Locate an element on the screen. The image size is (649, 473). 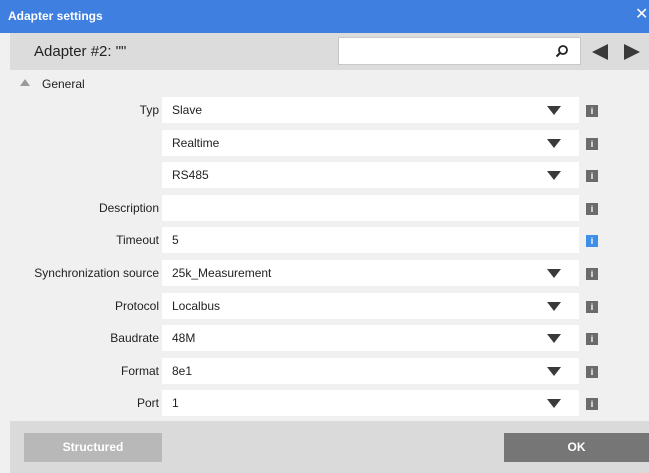
setting-value: 48M is located at coordinates (184, 338).